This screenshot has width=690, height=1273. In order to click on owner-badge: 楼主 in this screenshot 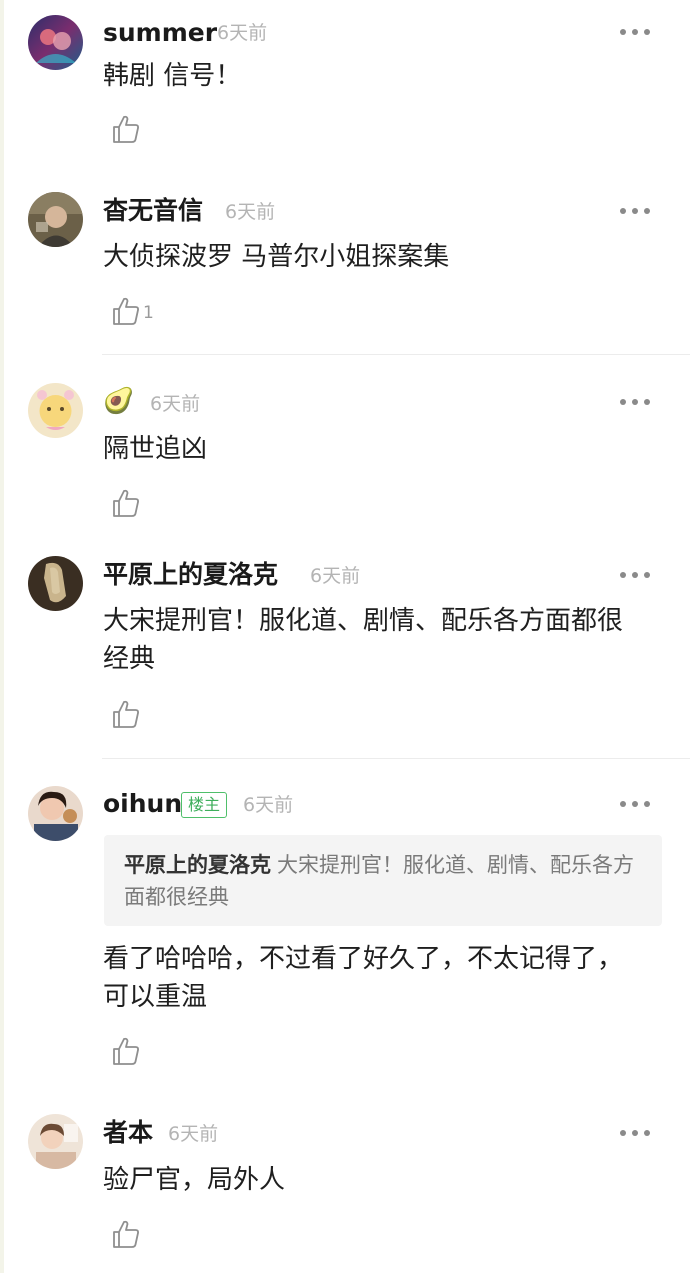, I will do `click(204, 805)`.